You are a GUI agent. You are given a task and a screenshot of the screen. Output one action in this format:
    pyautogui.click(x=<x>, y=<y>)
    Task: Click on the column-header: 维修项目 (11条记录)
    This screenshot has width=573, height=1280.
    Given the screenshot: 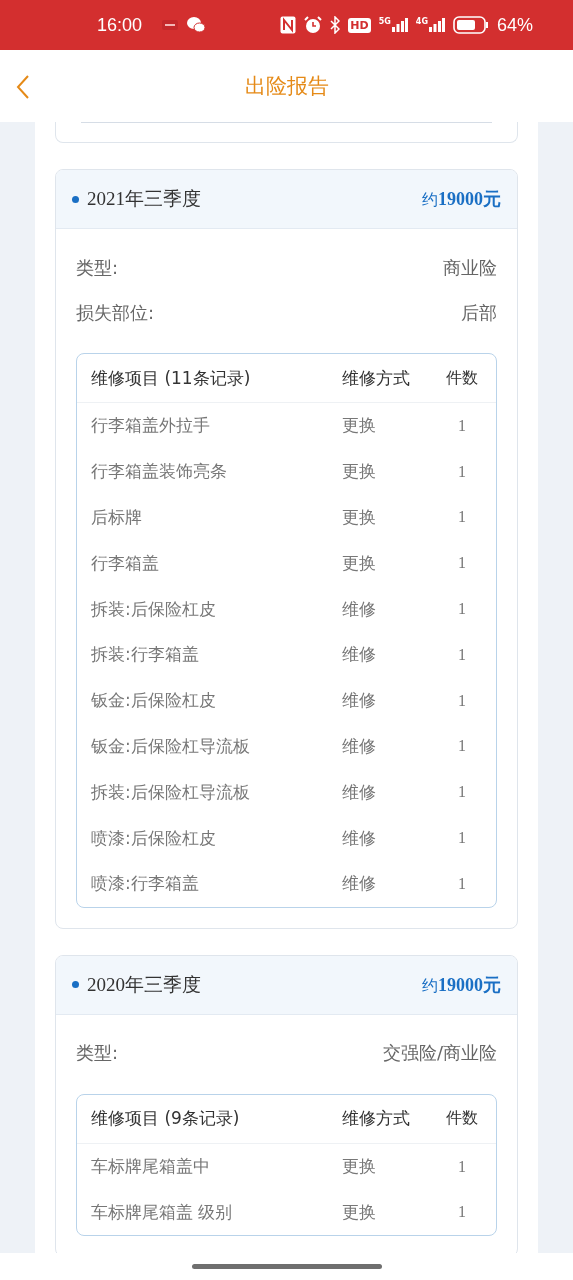 What is the action you would take?
    pyautogui.click(x=171, y=378)
    